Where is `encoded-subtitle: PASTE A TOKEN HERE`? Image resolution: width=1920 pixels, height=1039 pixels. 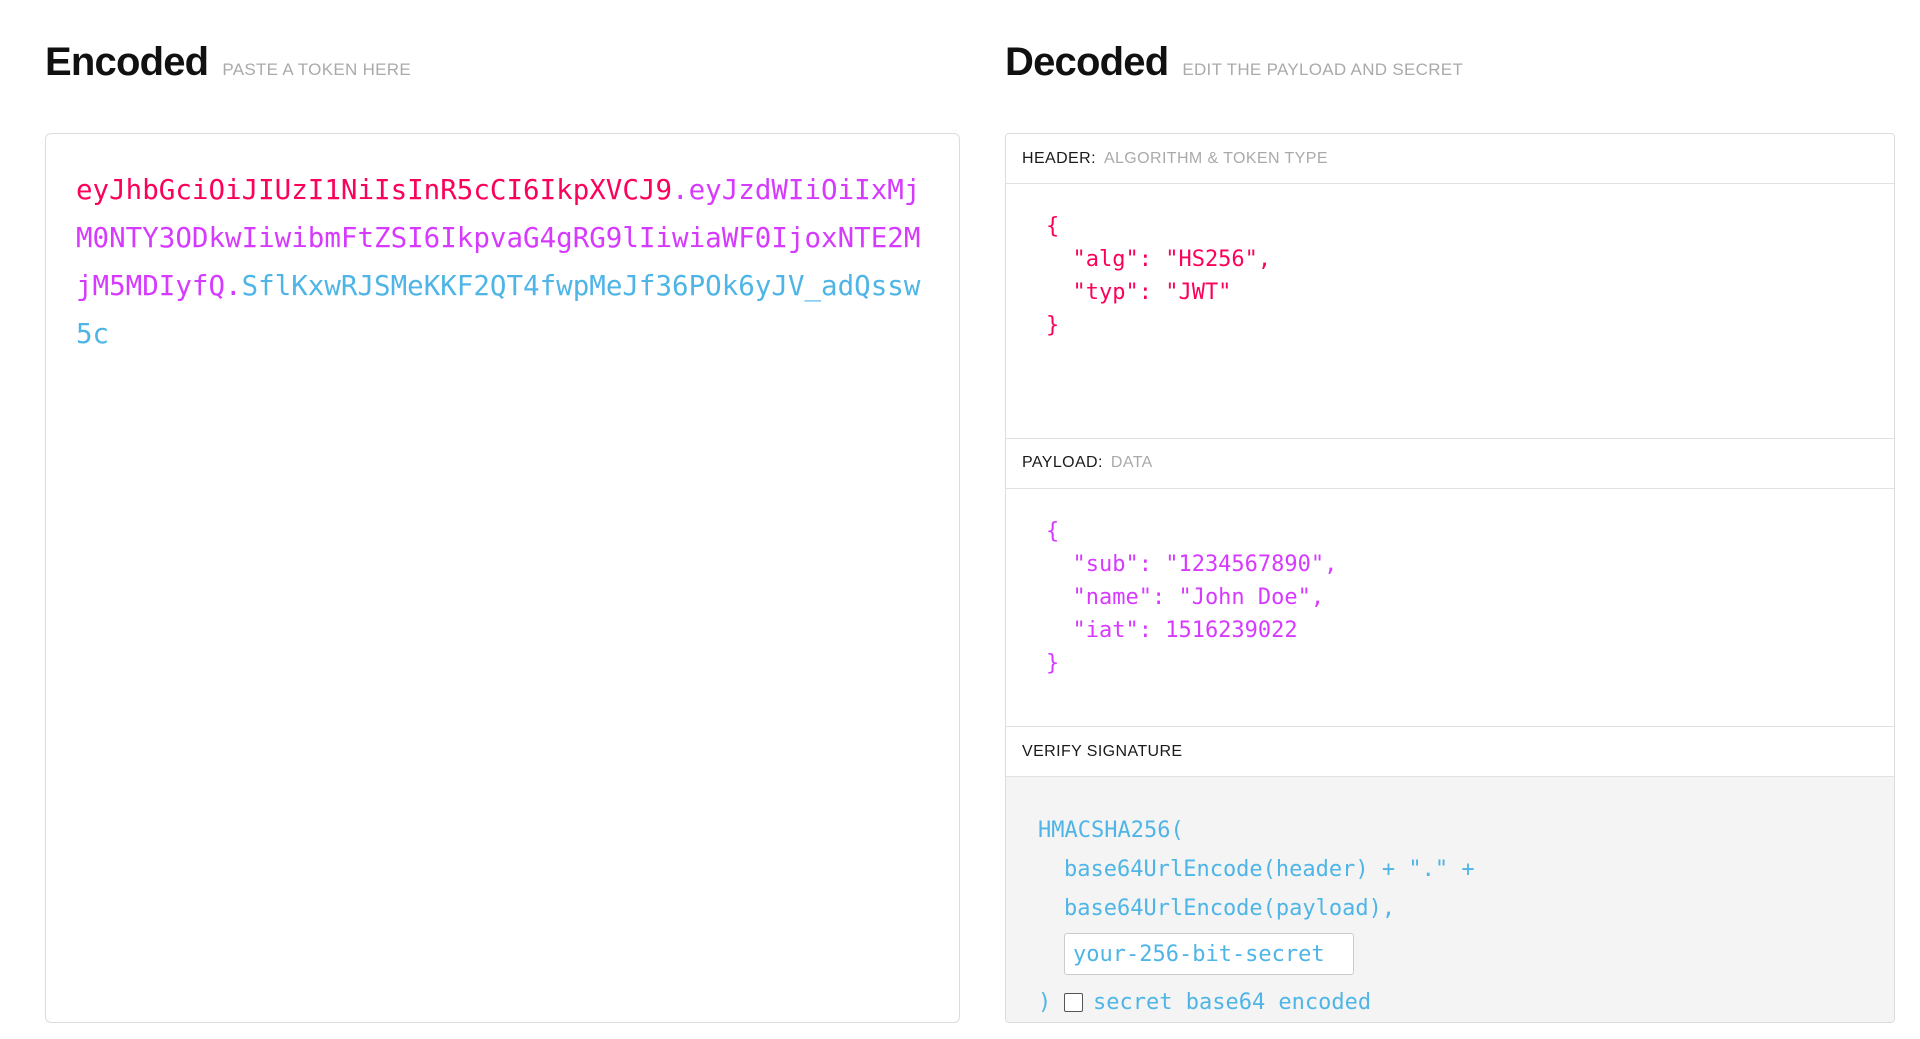
encoded-subtitle: PASTE A TOKEN HERE is located at coordinates (317, 69).